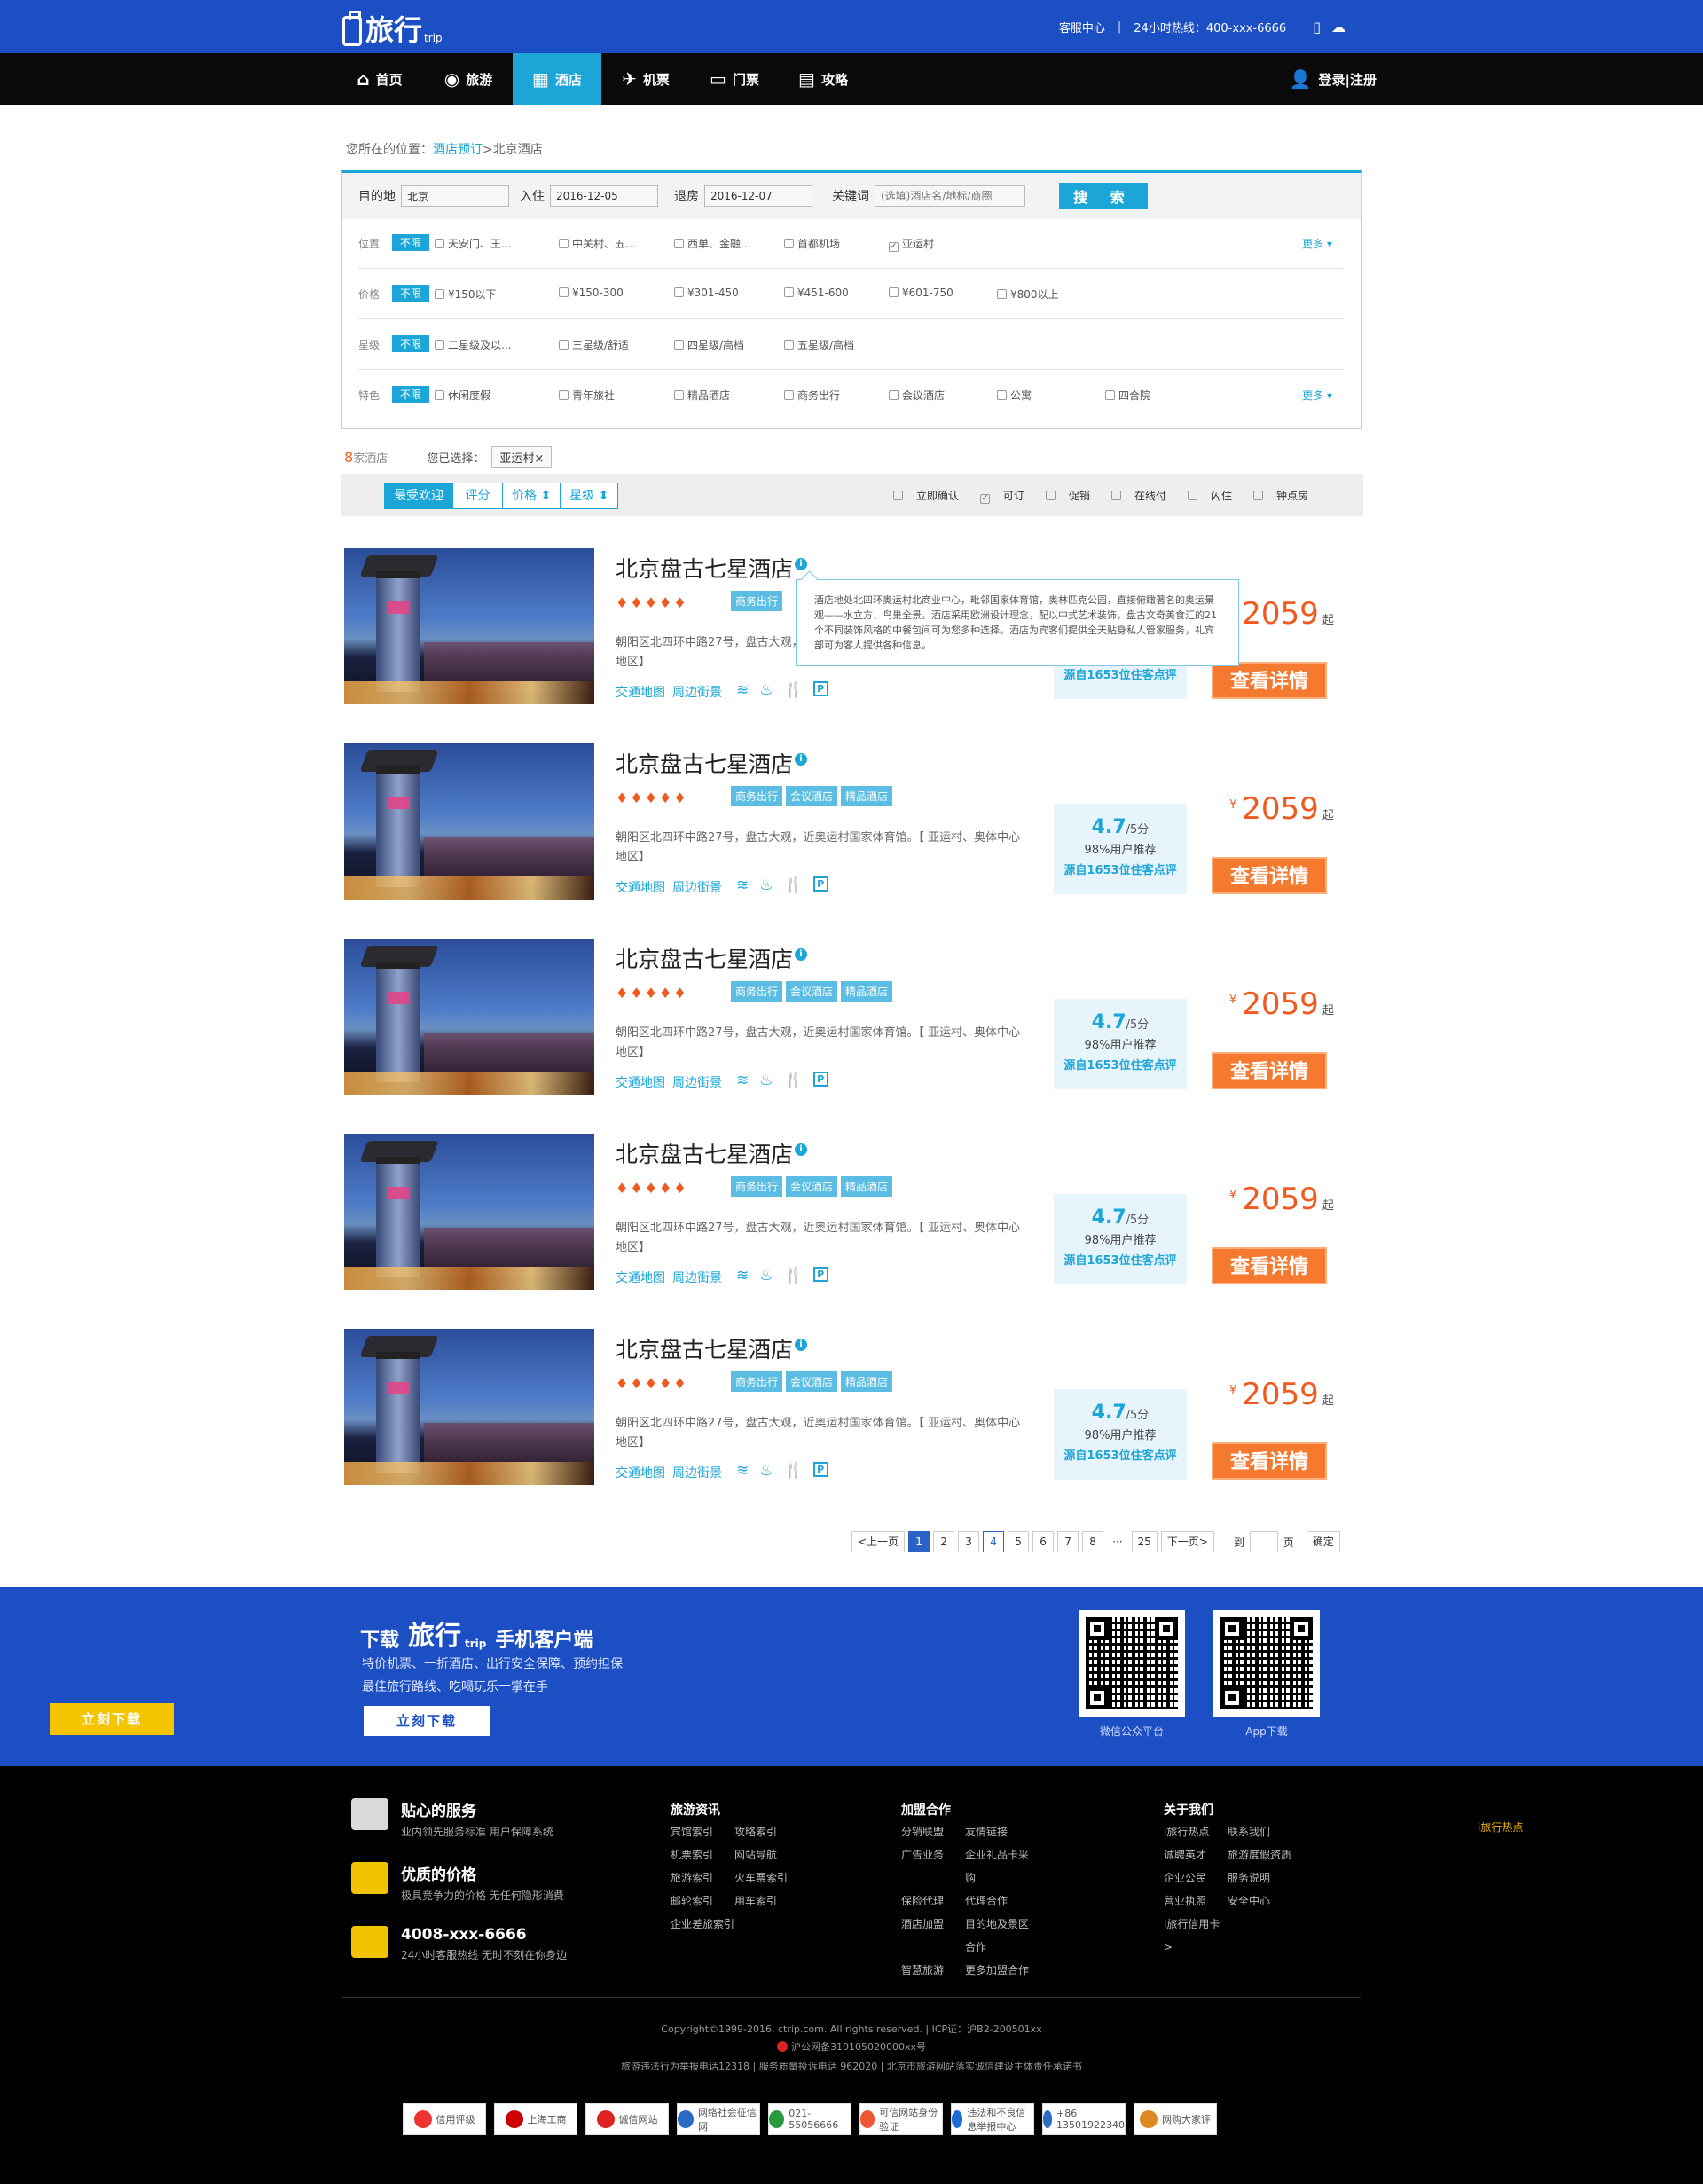 Image resolution: width=1703 pixels, height=2184 pixels. What do you see at coordinates (766, 1878) in the screenshot?
I see `footer-link: 火车票索引` at bounding box center [766, 1878].